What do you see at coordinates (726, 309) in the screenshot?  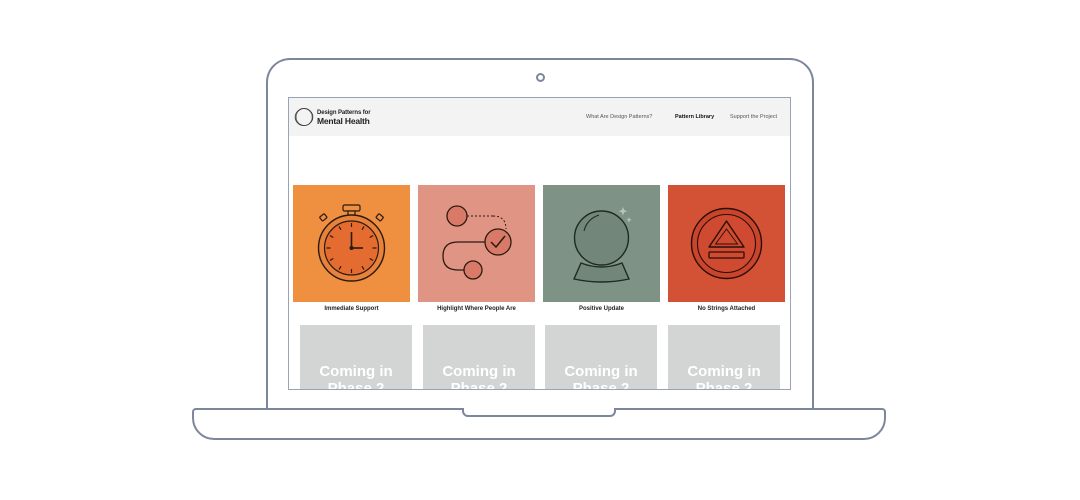 I see `pattern-label: No Strings Attached` at bounding box center [726, 309].